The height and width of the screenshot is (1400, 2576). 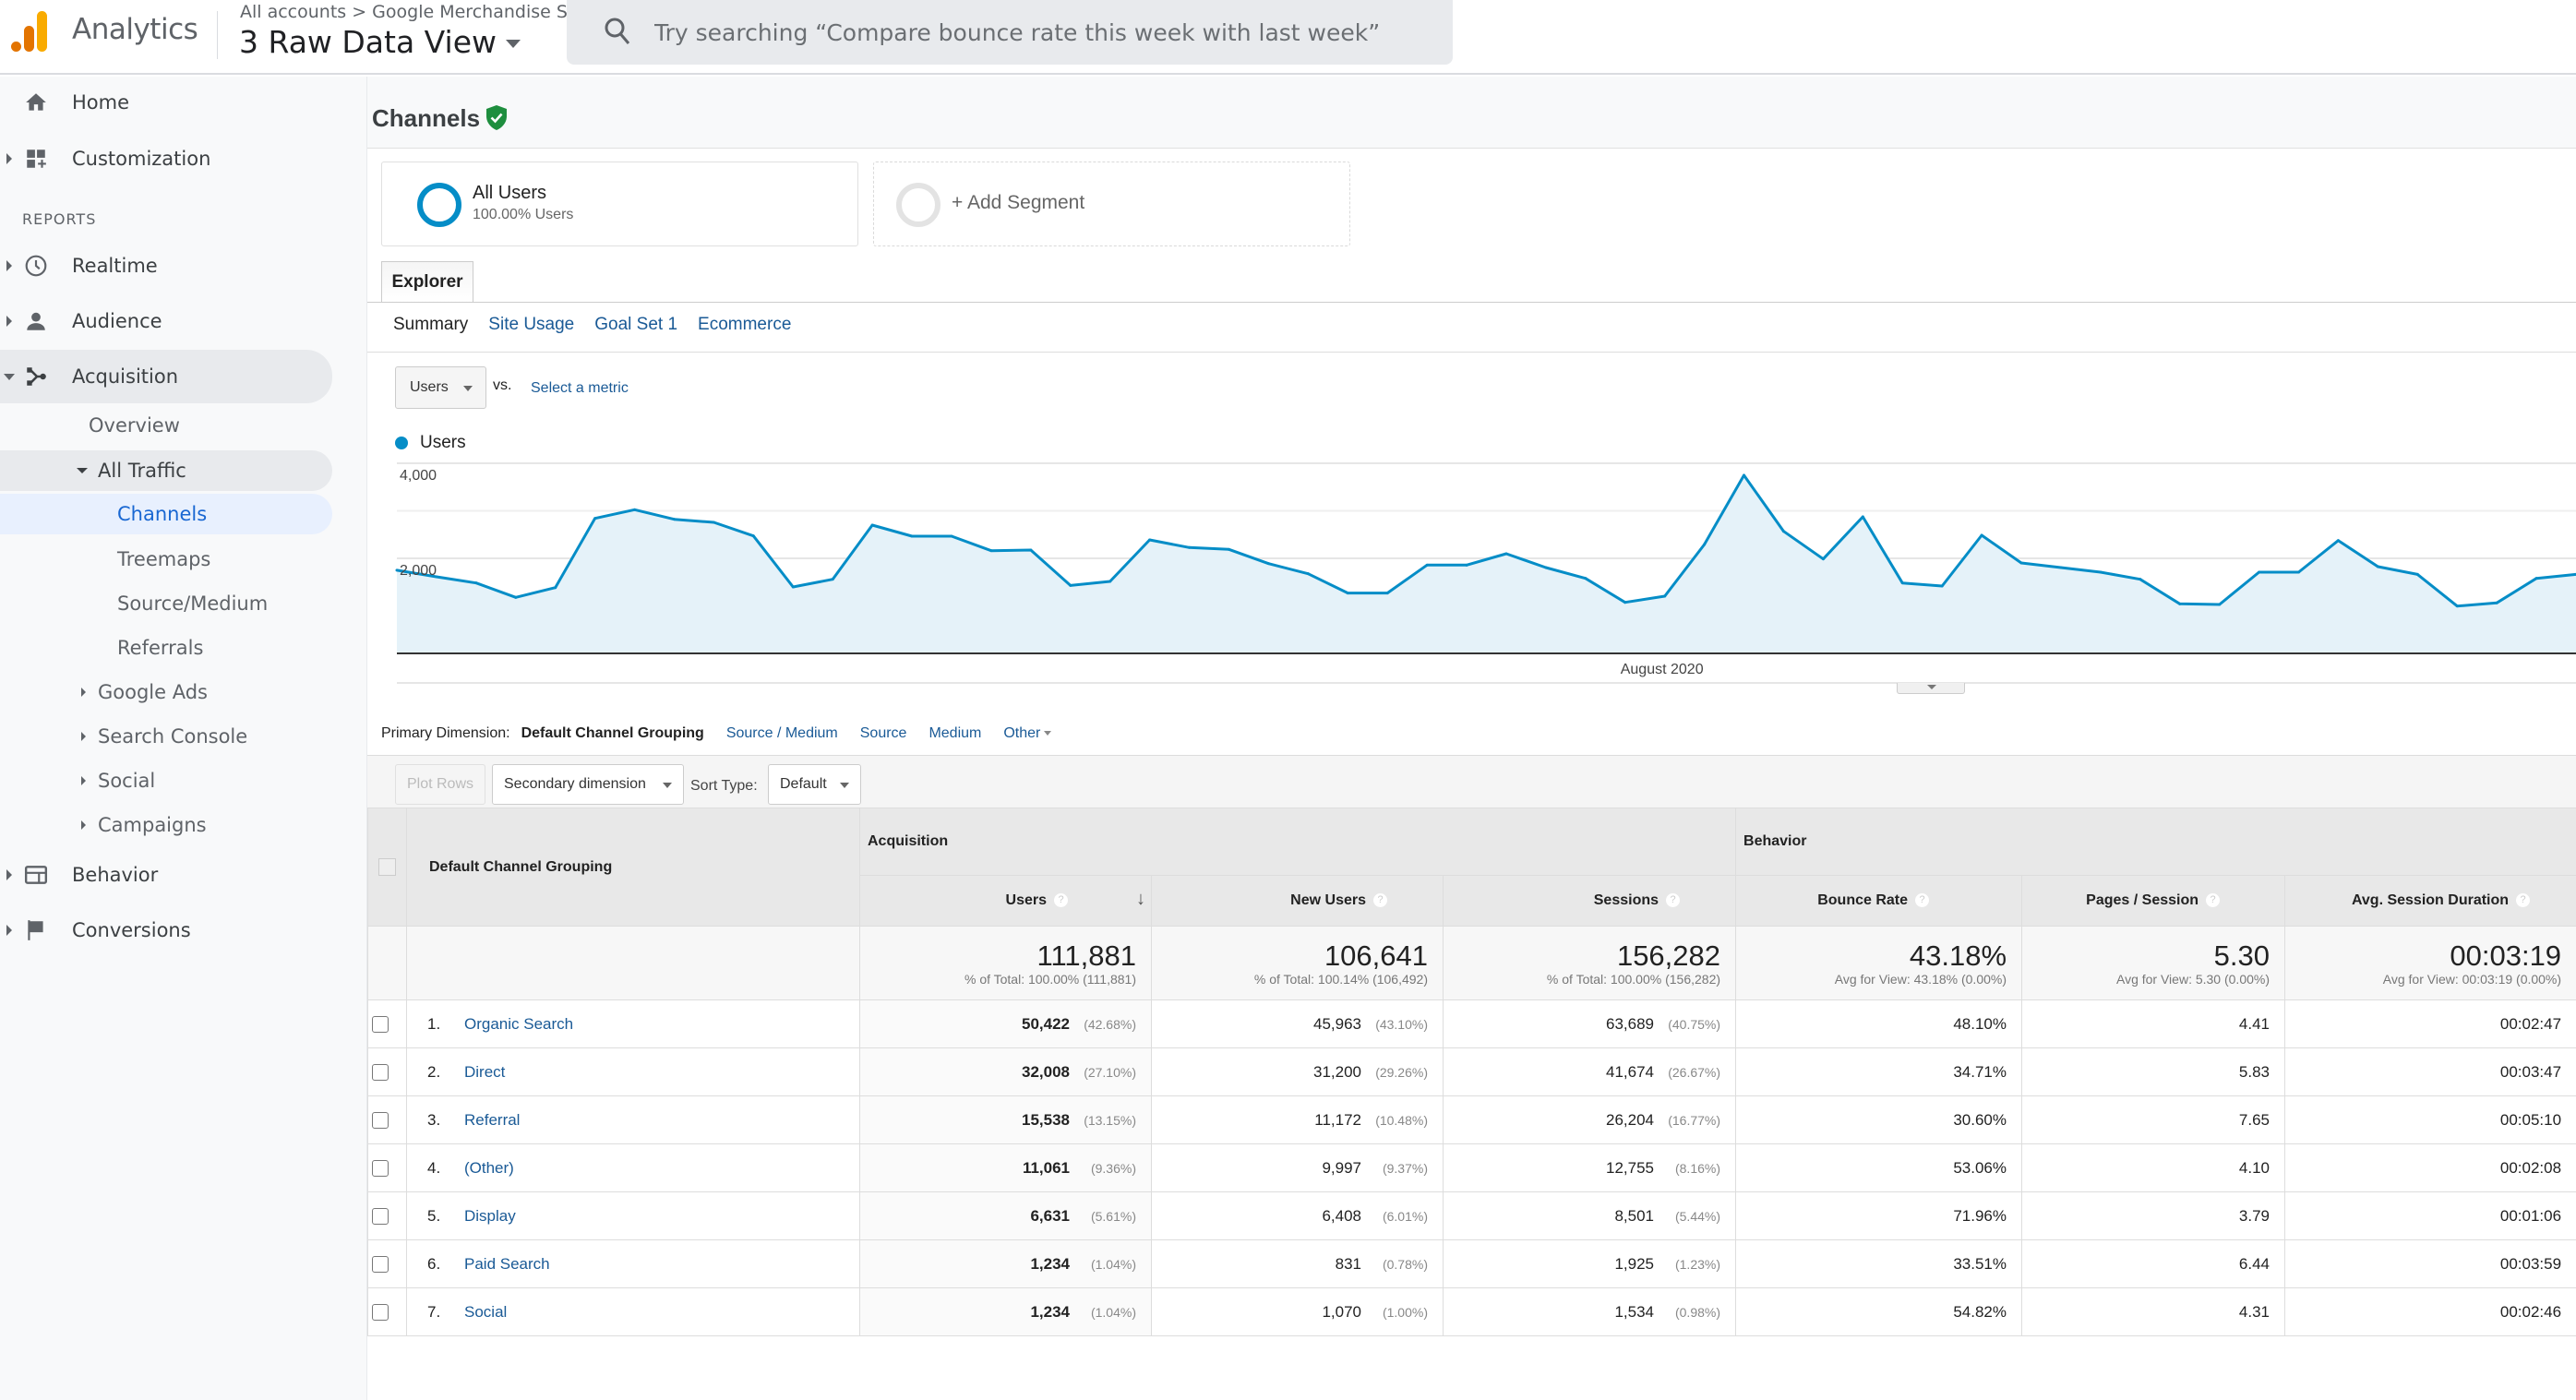 What do you see at coordinates (166, 159) in the screenshot?
I see `sidebar-item-customization: Customization` at bounding box center [166, 159].